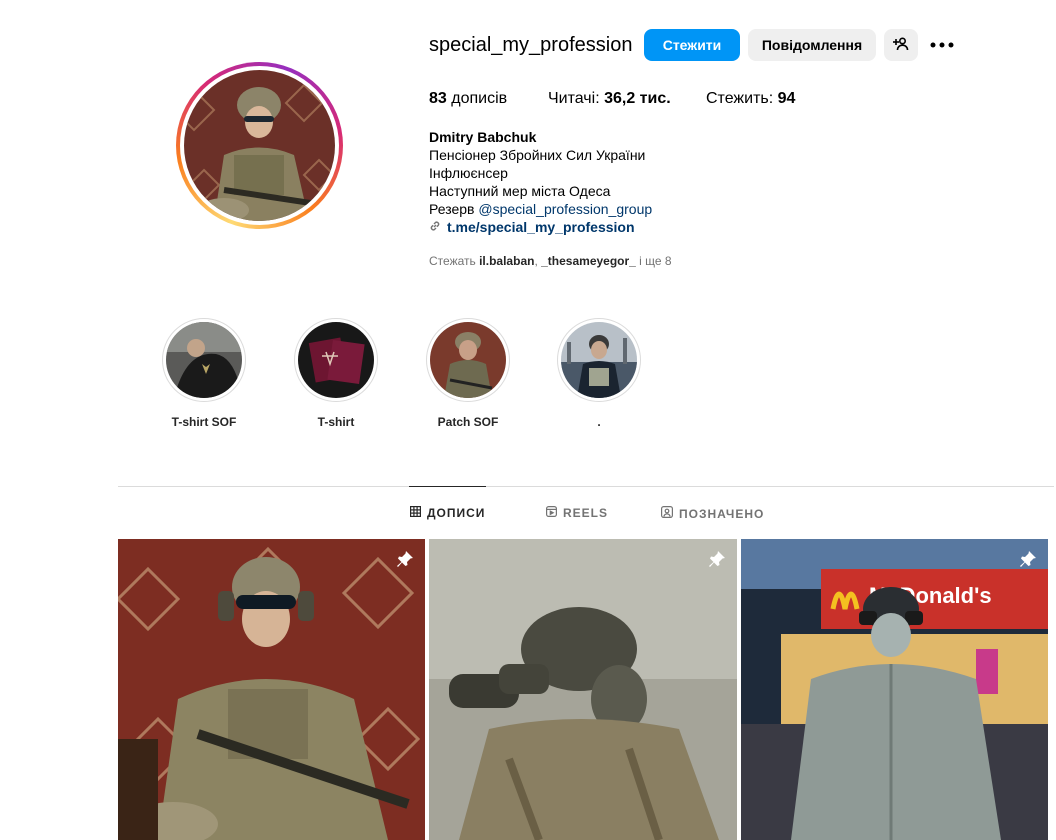  What do you see at coordinates (942, 45) in the screenshot?
I see `more-options-icon` at bounding box center [942, 45].